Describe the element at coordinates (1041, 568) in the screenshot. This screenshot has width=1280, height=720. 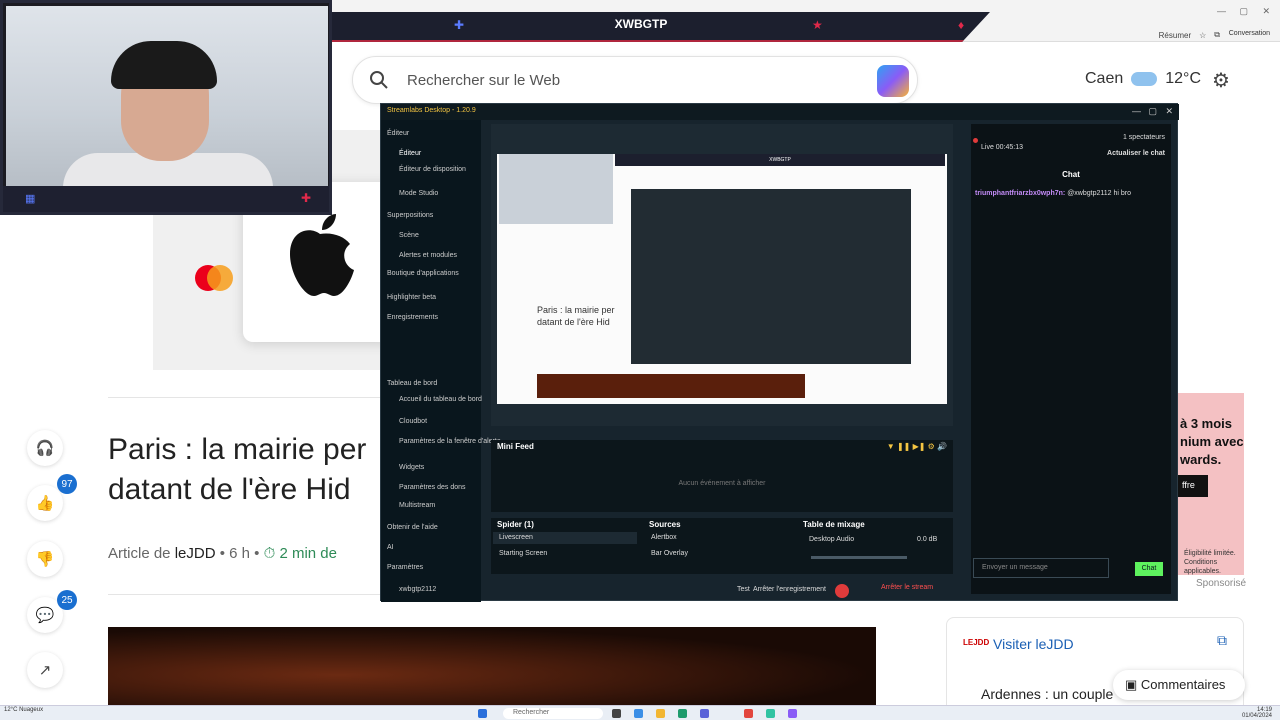
I see `chat-input: Envoyer un message` at that location.